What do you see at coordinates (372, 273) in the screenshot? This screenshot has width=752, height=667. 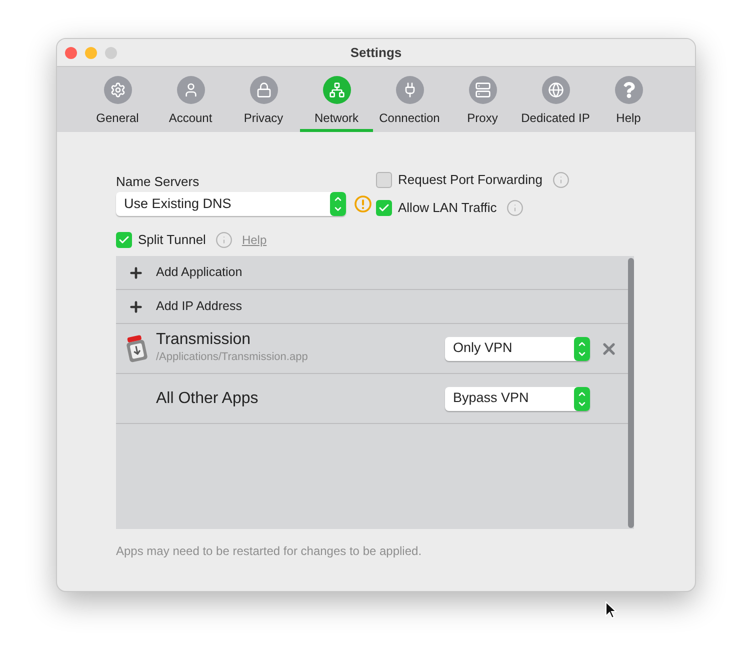 I see `add-row: Add Application` at bounding box center [372, 273].